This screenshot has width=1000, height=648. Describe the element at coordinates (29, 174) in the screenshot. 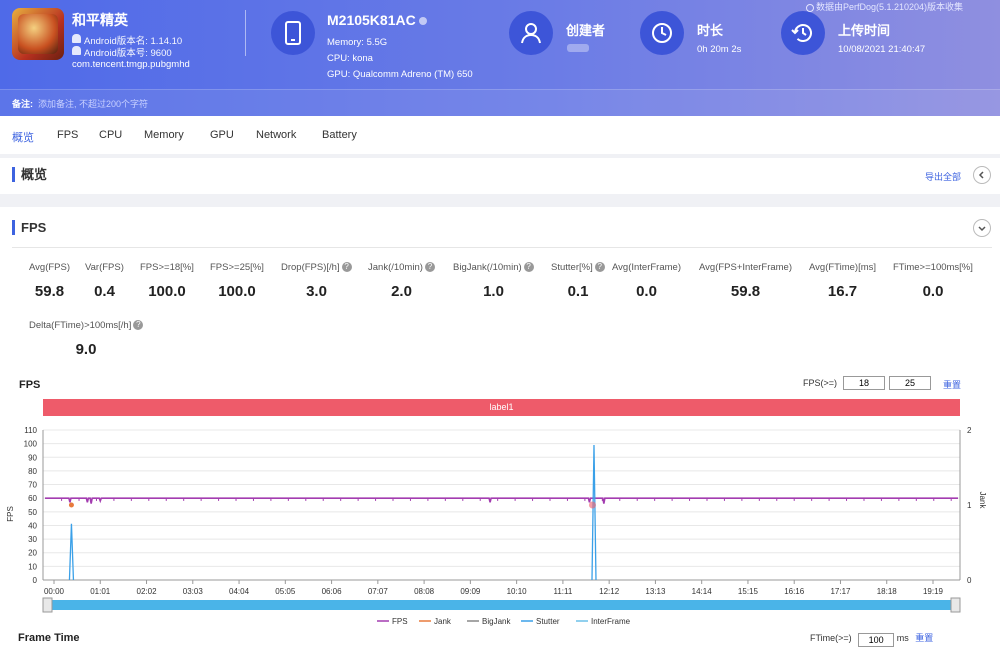

I see `overview-title: 概览` at that location.